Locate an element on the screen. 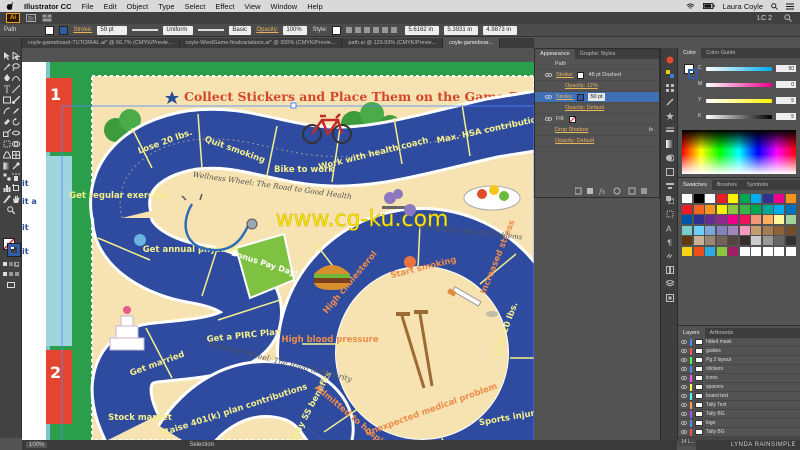 Image resolution: width=800 pixels, height=450 pixels. align-icons is located at coordinates (373, 30).